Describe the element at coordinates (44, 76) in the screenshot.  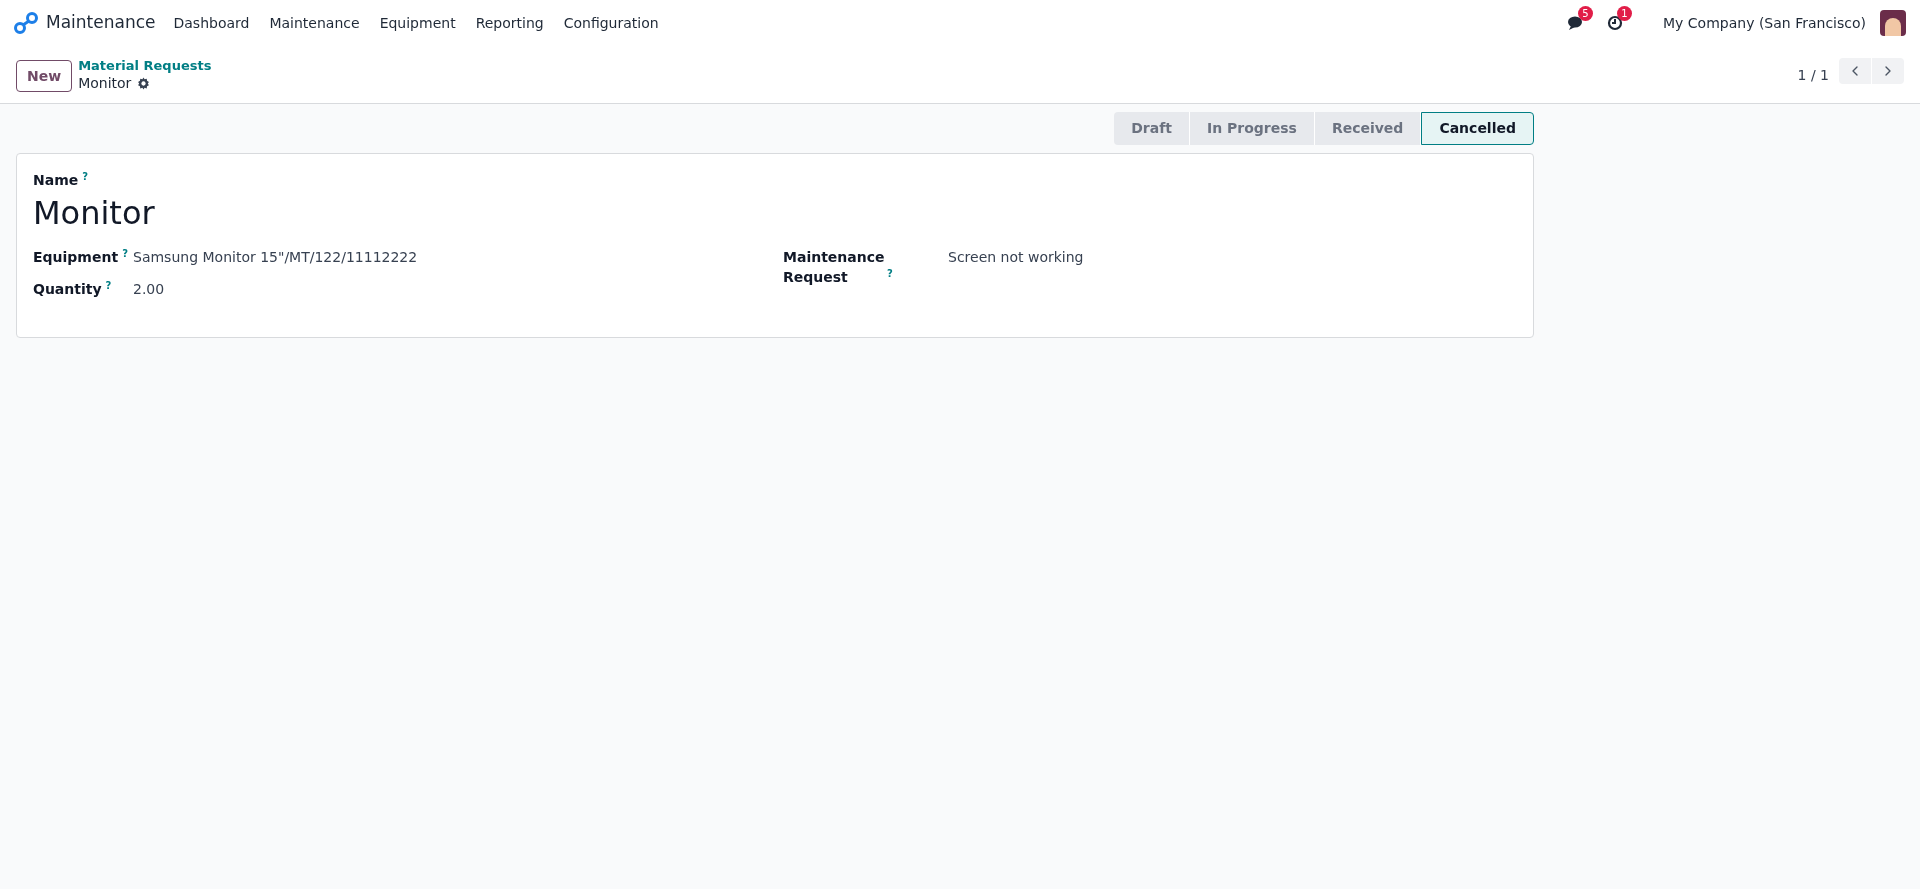
I see `new-button: New` at that location.